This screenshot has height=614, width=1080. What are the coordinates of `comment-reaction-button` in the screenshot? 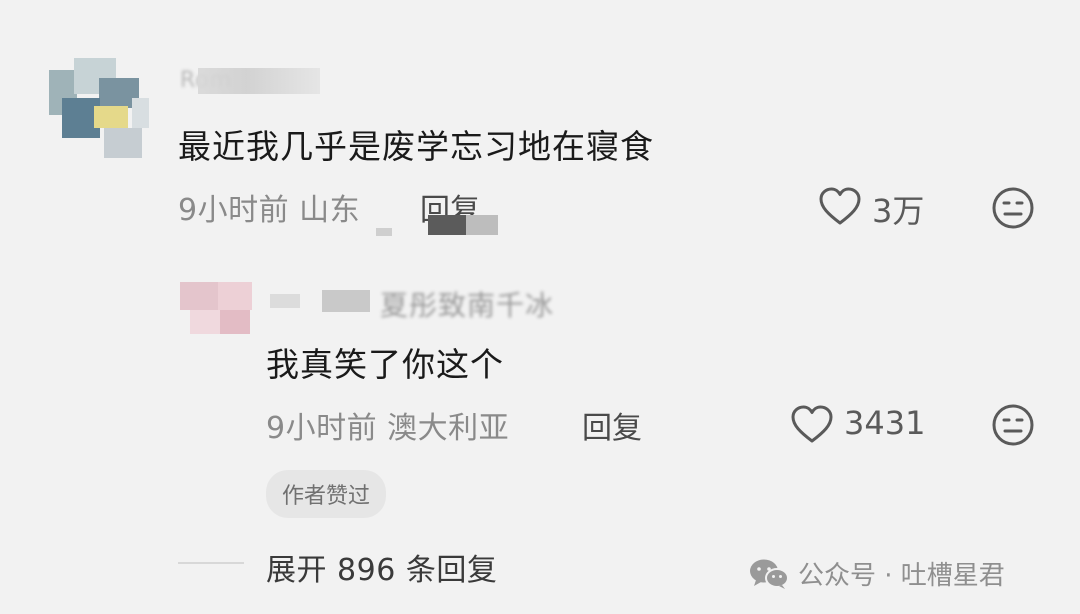 It's located at (1013, 208).